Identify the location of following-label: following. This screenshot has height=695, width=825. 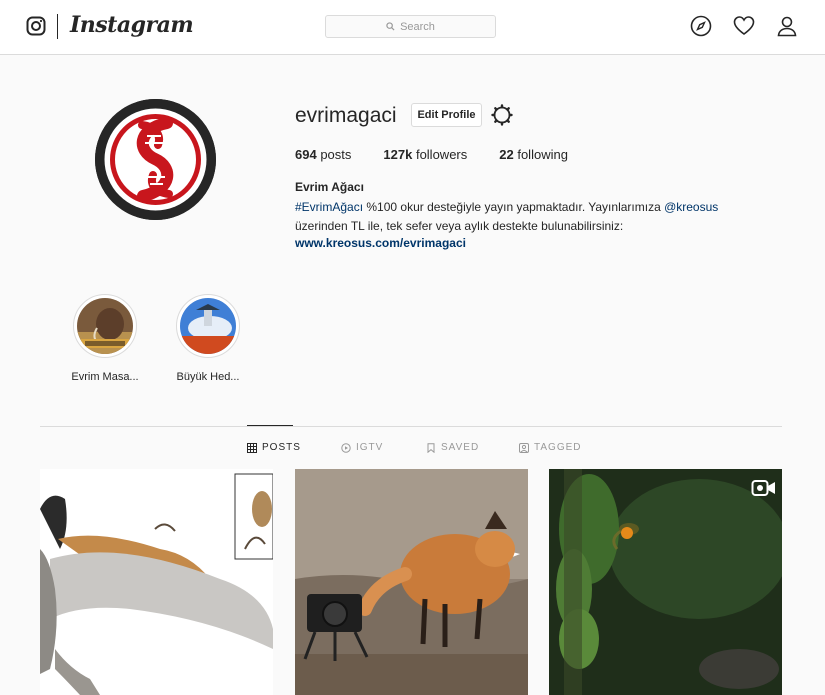
(542, 154).